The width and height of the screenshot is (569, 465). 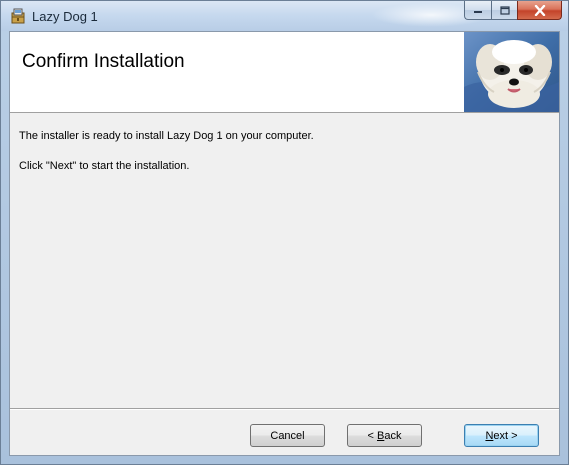 I want to click on title-bar: Lazy Dog 1, so click(x=284, y=16).